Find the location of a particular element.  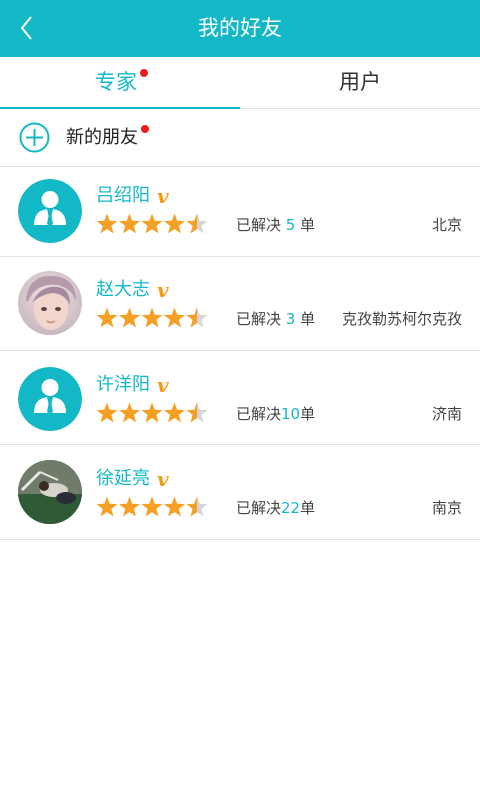

friend-name: 许洋阳 is located at coordinates (123, 384).